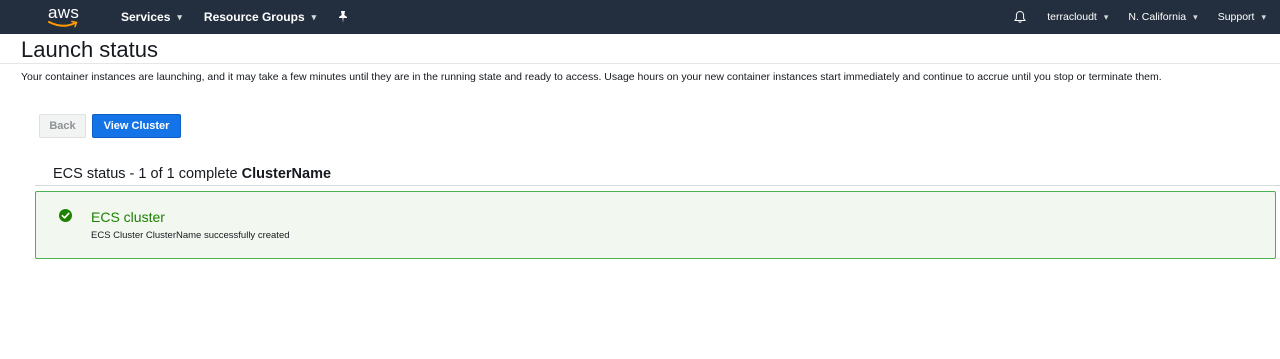  What do you see at coordinates (63, 24) in the screenshot?
I see `aws-smile-icon` at bounding box center [63, 24].